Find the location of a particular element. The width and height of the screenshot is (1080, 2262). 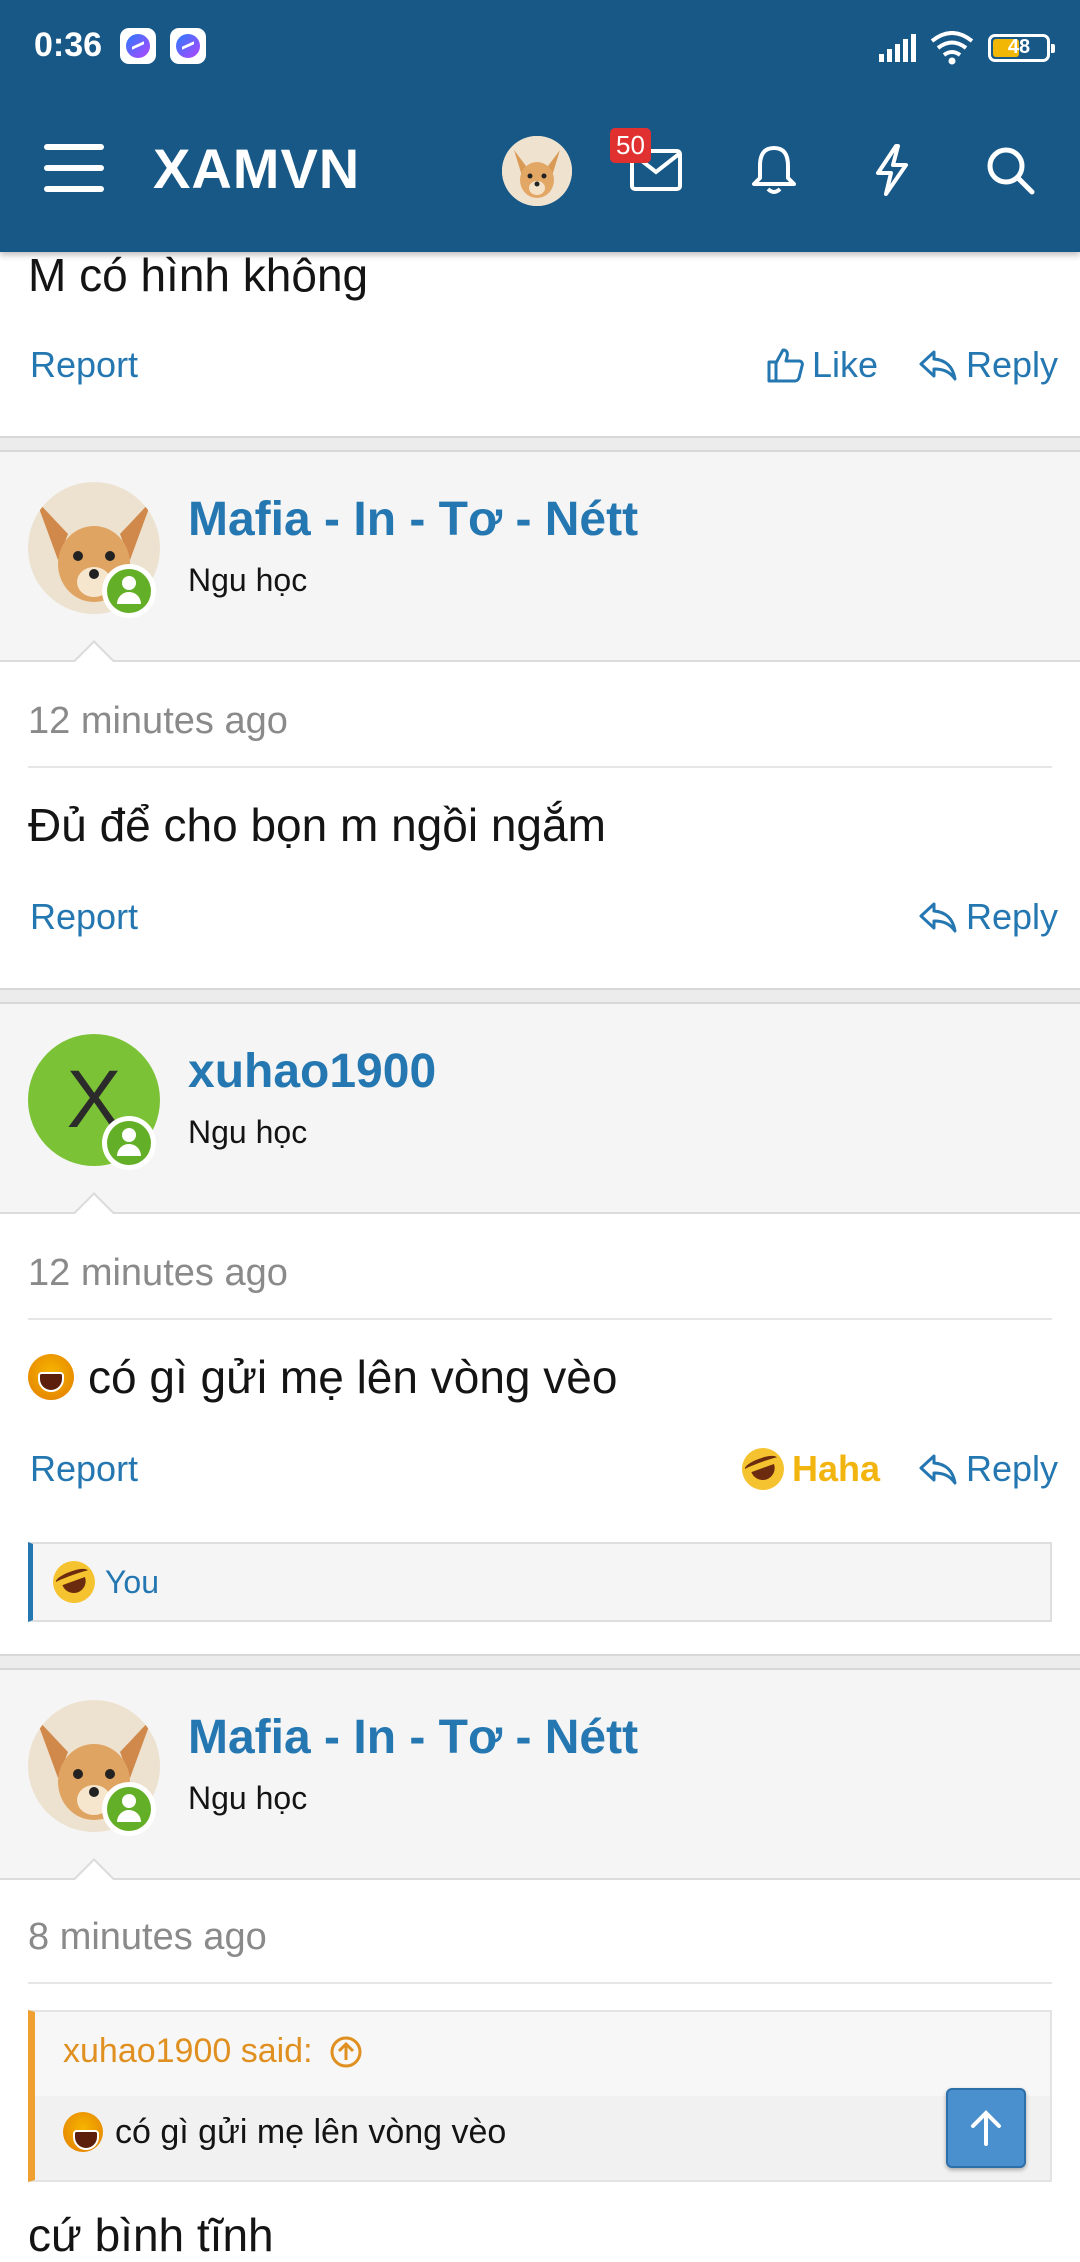

quote-text-content: có gì gửi mẹ lên vòng vèo is located at coordinates (311, 2131).